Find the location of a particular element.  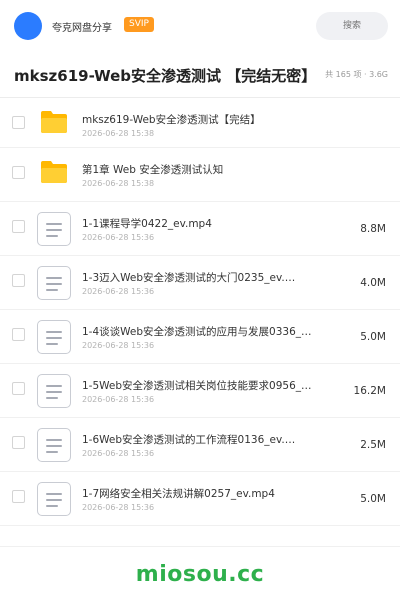

avatar is located at coordinates (28, 26).